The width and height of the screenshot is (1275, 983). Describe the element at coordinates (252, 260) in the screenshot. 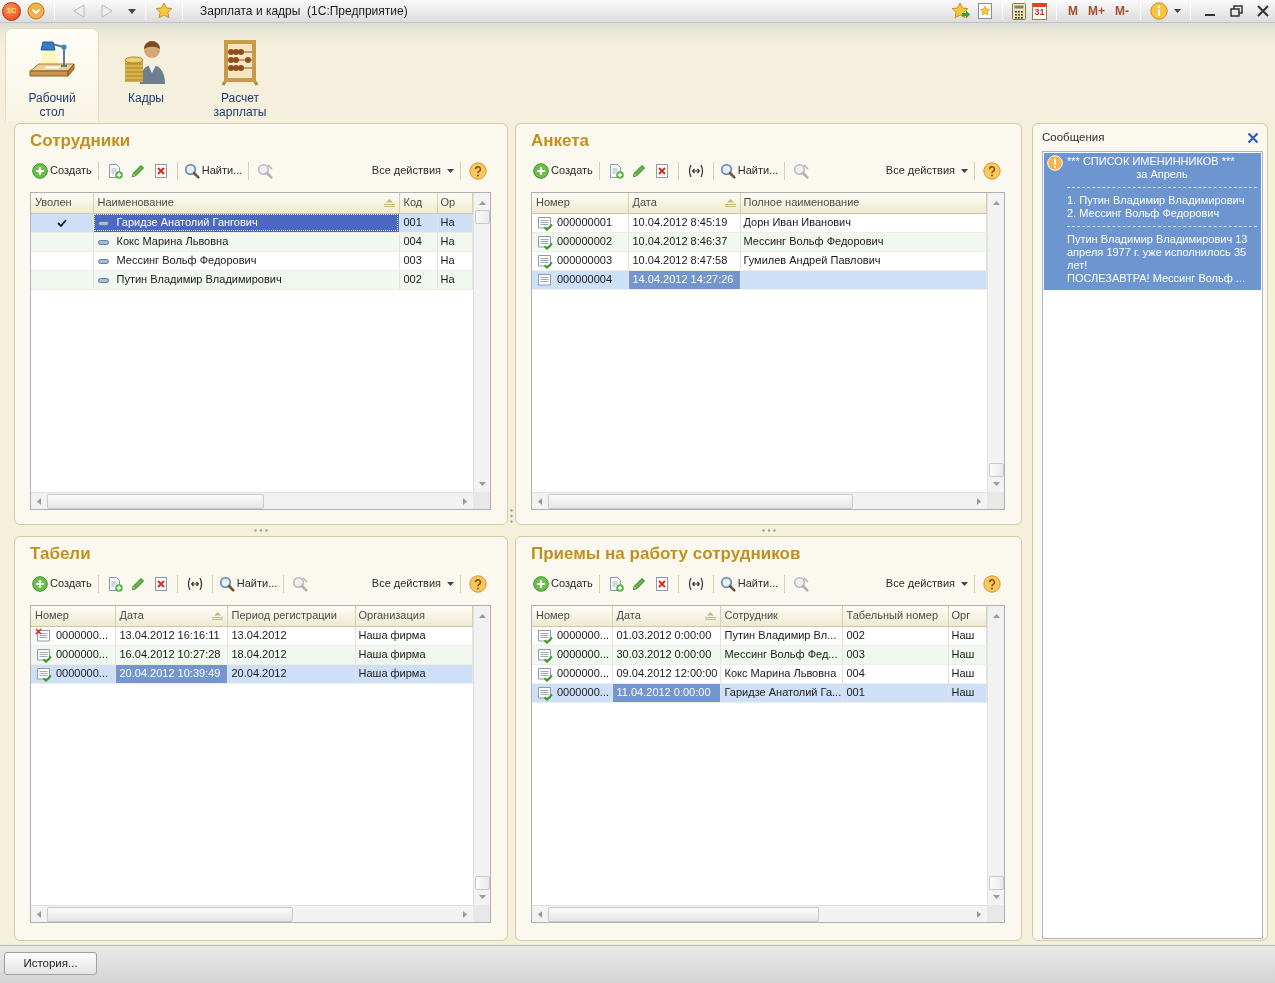

I see `table-row: Мессинг Вольф Федорович 003 На` at that location.